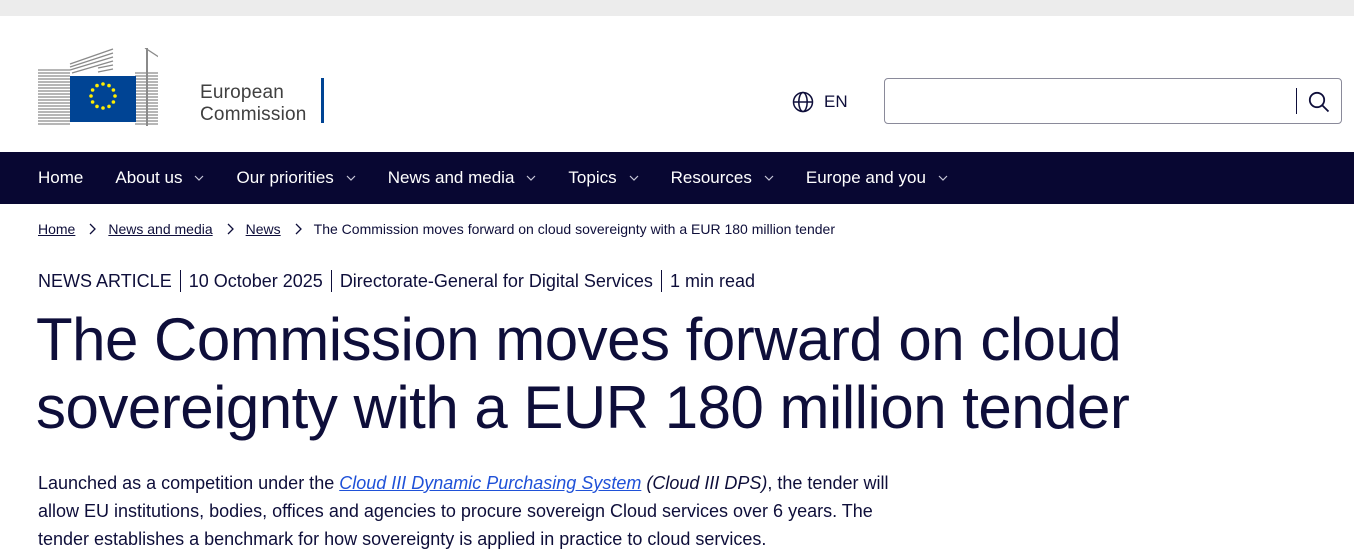 The height and width of the screenshot is (554, 1354). What do you see at coordinates (712, 280) in the screenshot?
I see `article-read-time: 1 min read` at bounding box center [712, 280].